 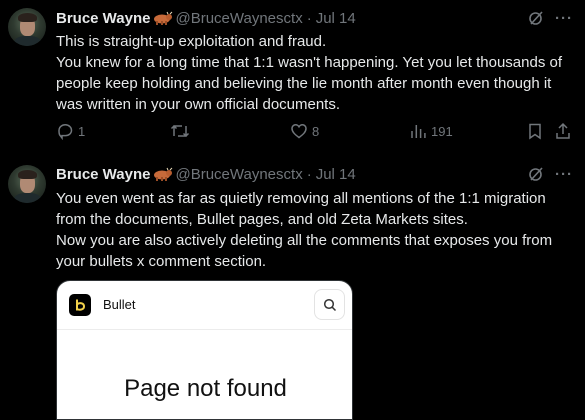 What do you see at coordinates (161, 261) in the screenshot?
I see `tweet-text-line: your bullets x comment section.` at bounding box center [161, 261].